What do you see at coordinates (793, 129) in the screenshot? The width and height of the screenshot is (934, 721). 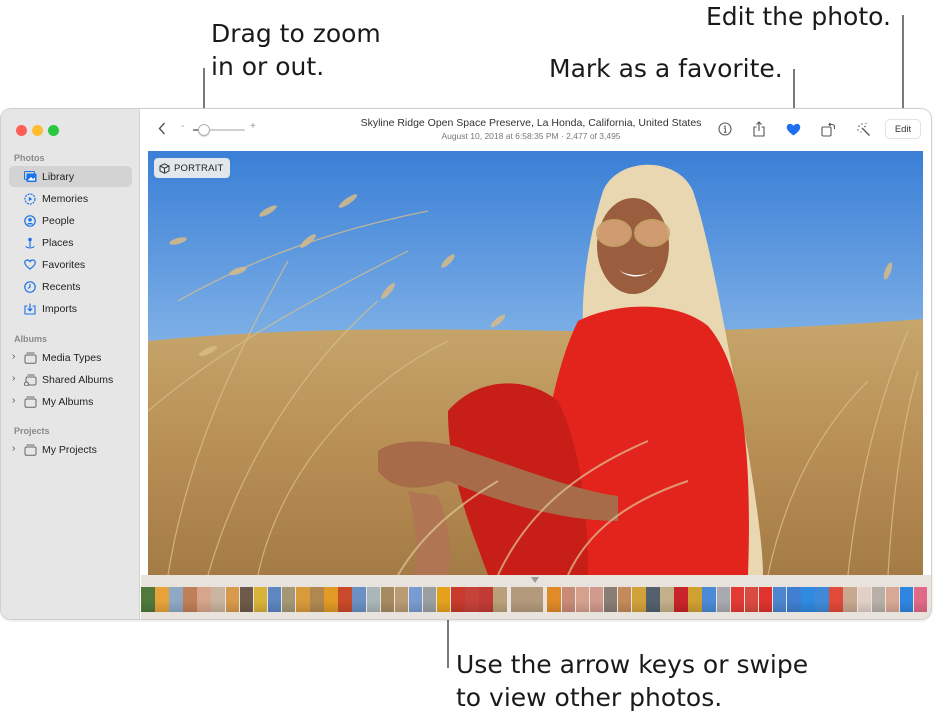 I see `favorite-button` at bounding box center [793, 129].